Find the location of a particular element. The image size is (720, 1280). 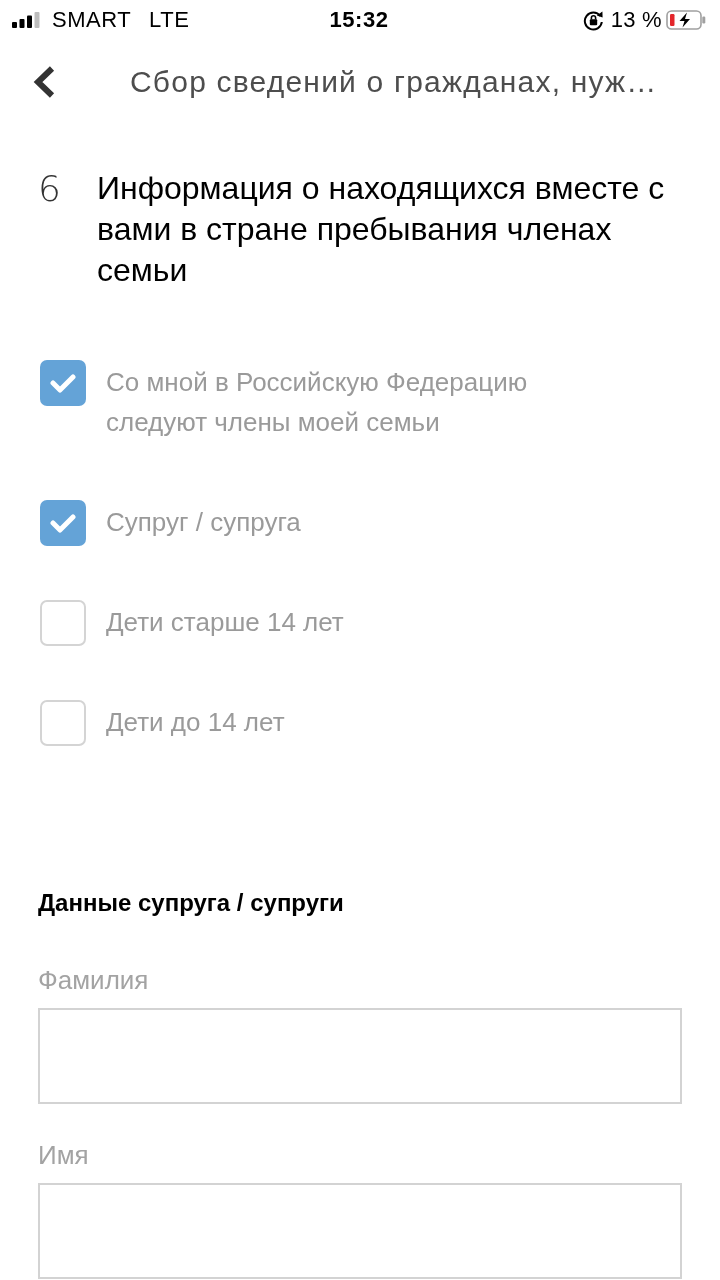

section-heading: Данные супруга / супруги is located at coordinates (191, 903).